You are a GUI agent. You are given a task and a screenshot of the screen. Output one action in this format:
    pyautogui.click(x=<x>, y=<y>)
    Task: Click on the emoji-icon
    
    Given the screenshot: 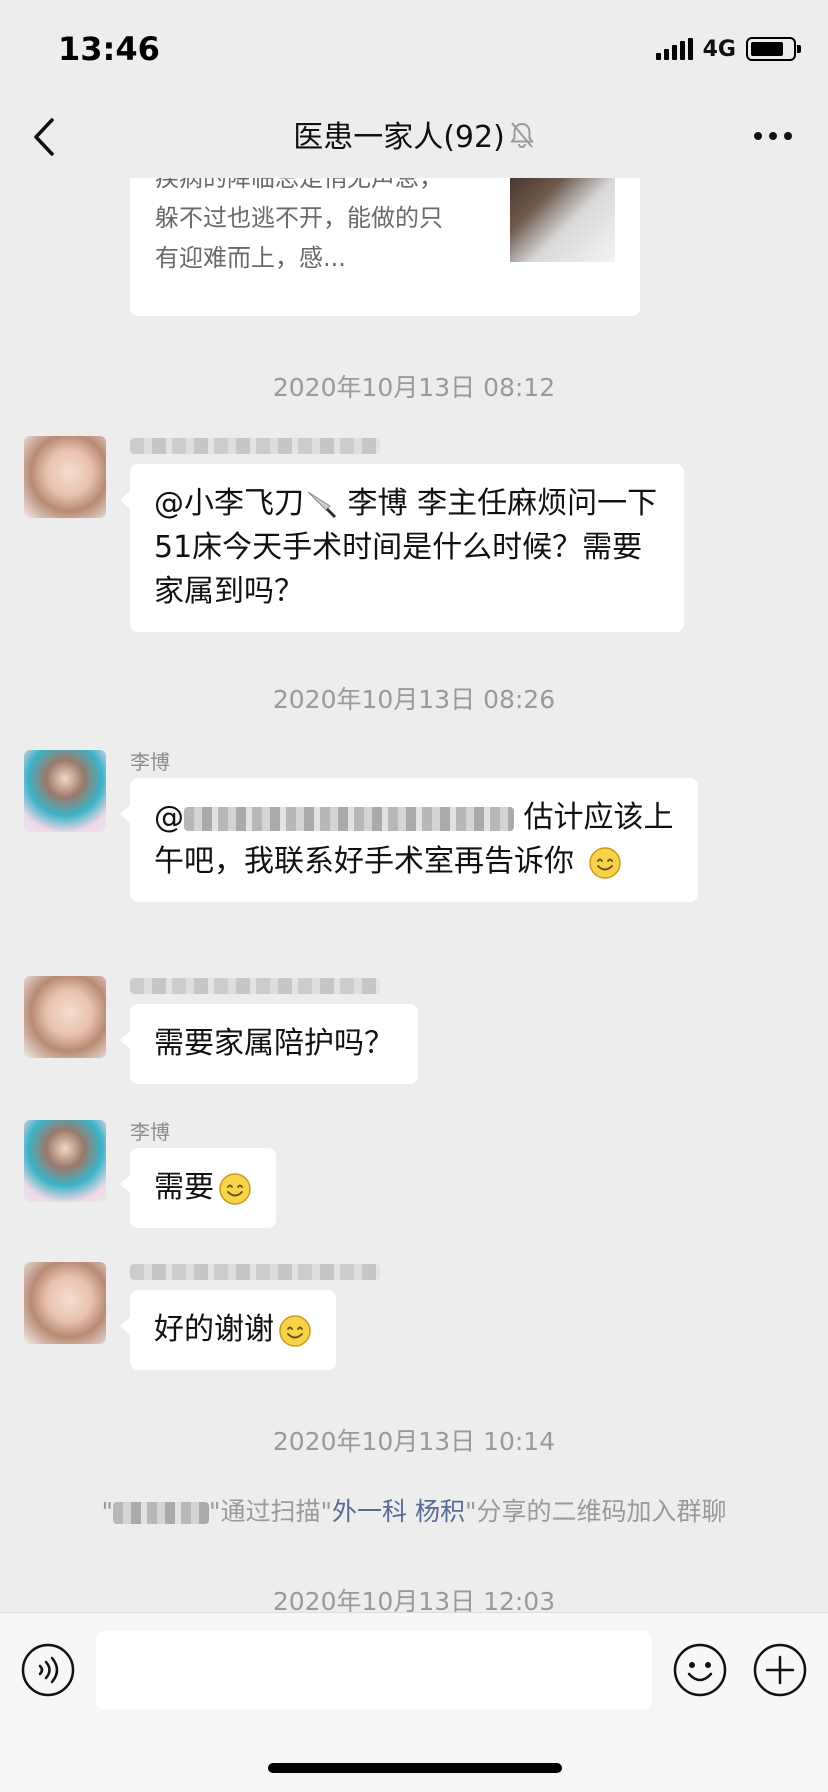 What is the action you would take?
    pyautogui.click(x=700, y=1670)
    